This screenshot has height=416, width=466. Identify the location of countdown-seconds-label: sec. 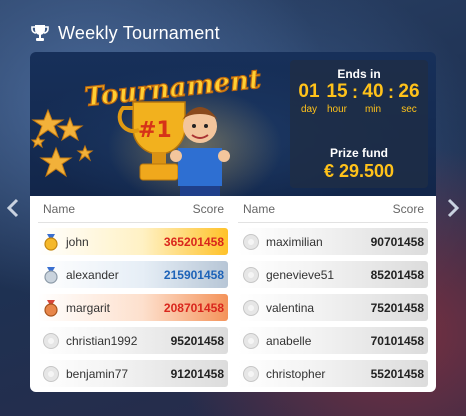
(409, 109).